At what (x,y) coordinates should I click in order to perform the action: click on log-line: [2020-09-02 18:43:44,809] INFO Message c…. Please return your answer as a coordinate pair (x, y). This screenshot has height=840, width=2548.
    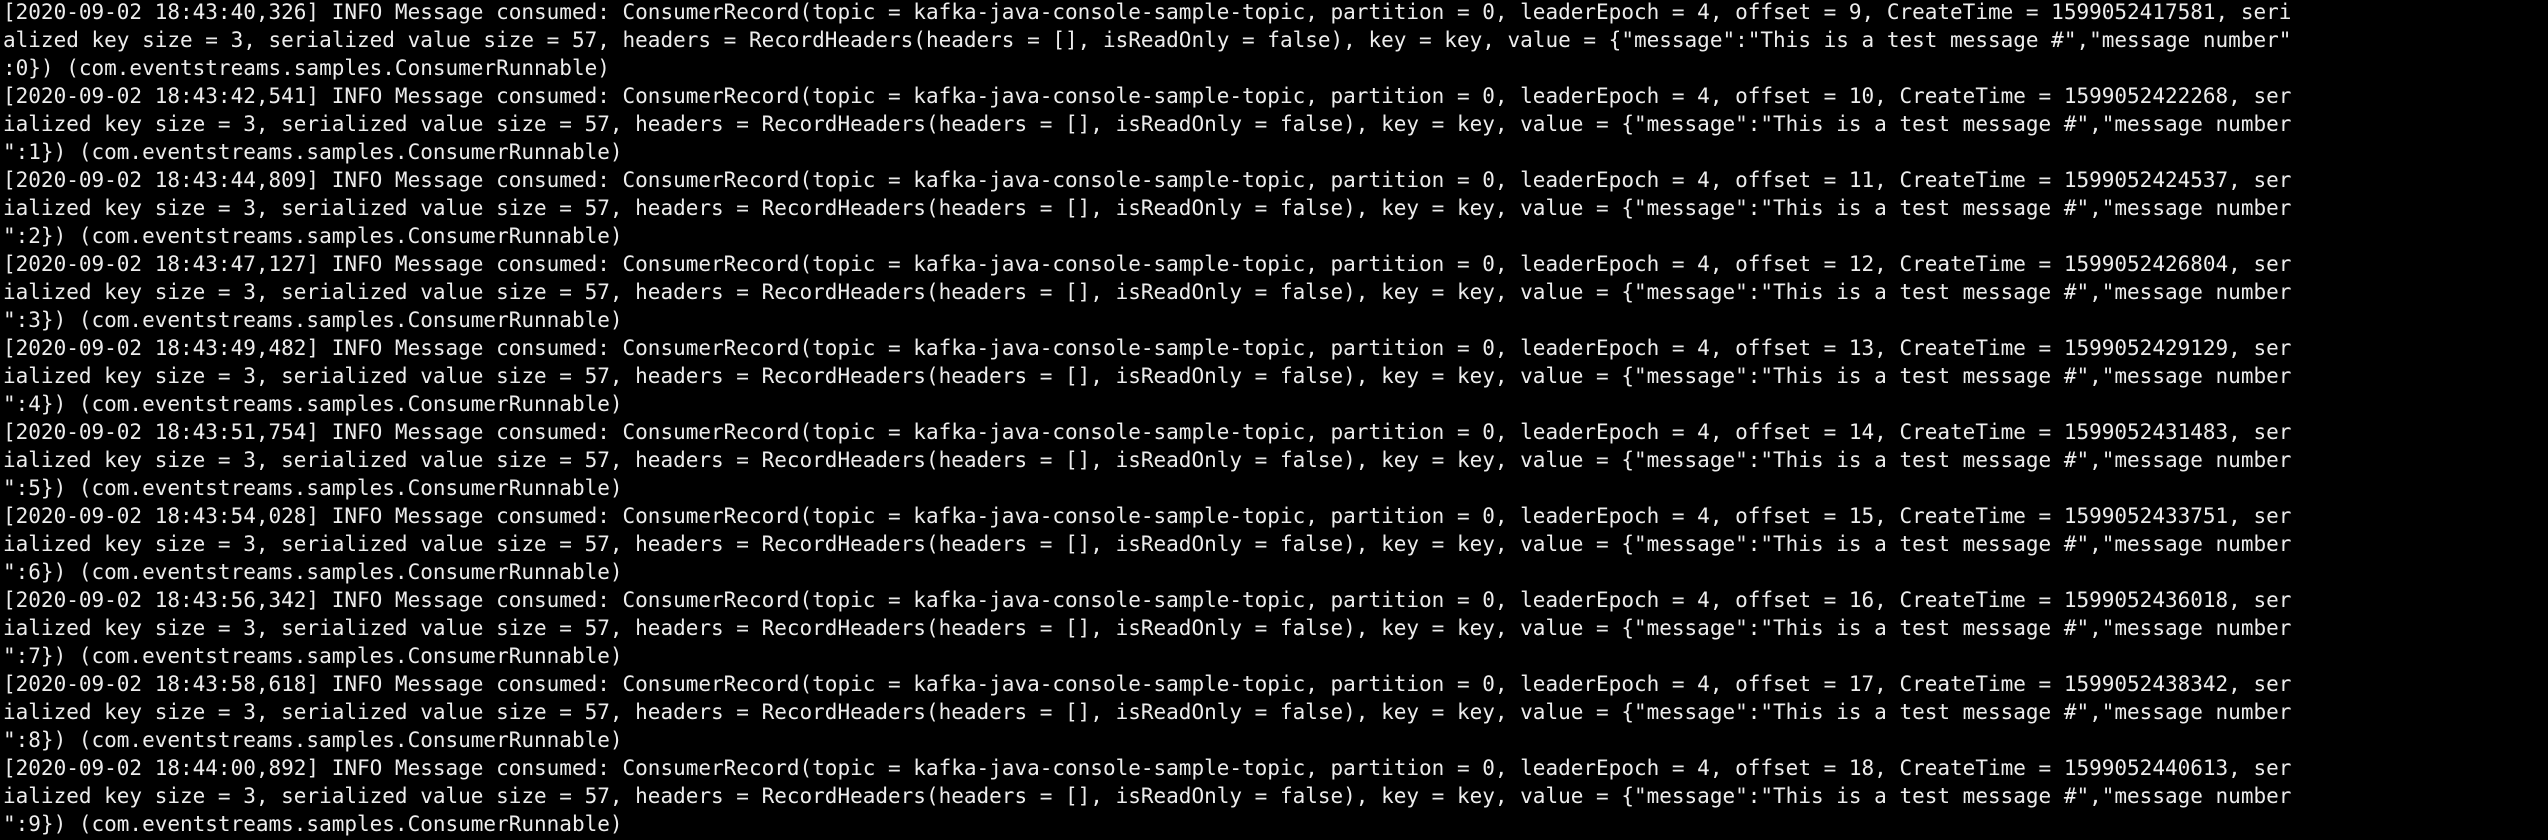
    Looking at the image, I should click on (1147, 180).